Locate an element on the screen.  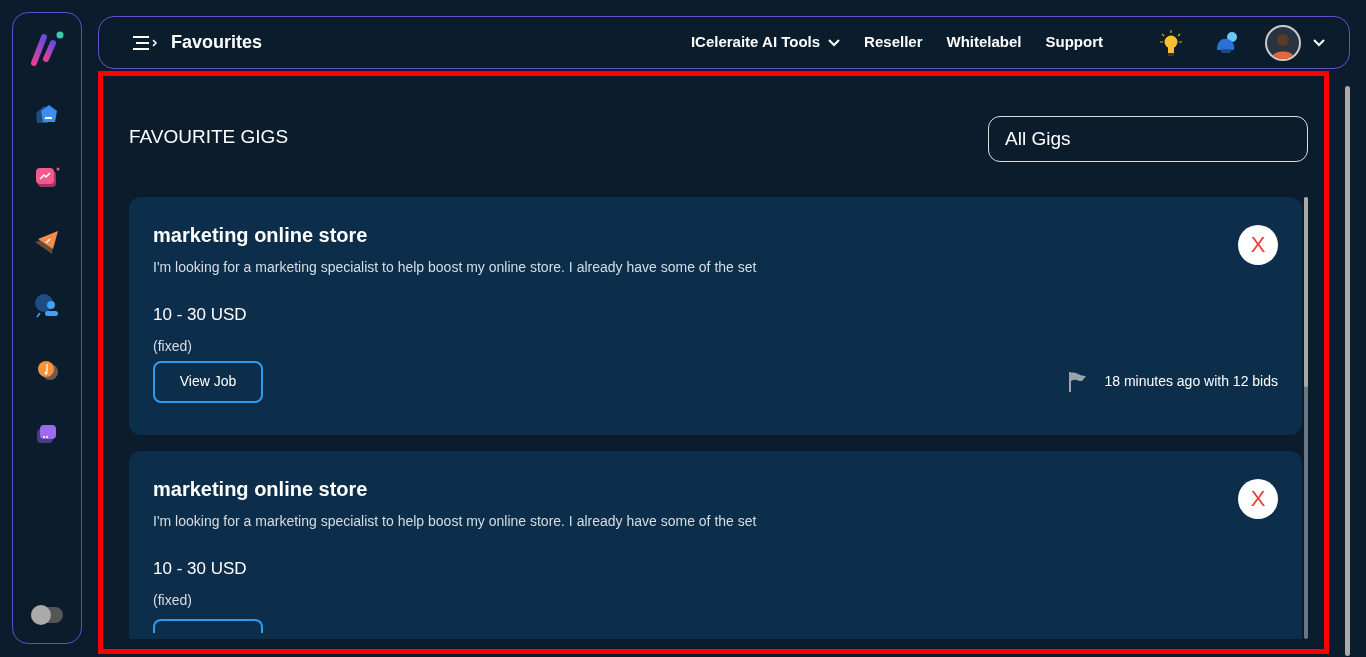
gig-meta: 18 minutes ago with 12 bids is located at coordinates (1191, 381).